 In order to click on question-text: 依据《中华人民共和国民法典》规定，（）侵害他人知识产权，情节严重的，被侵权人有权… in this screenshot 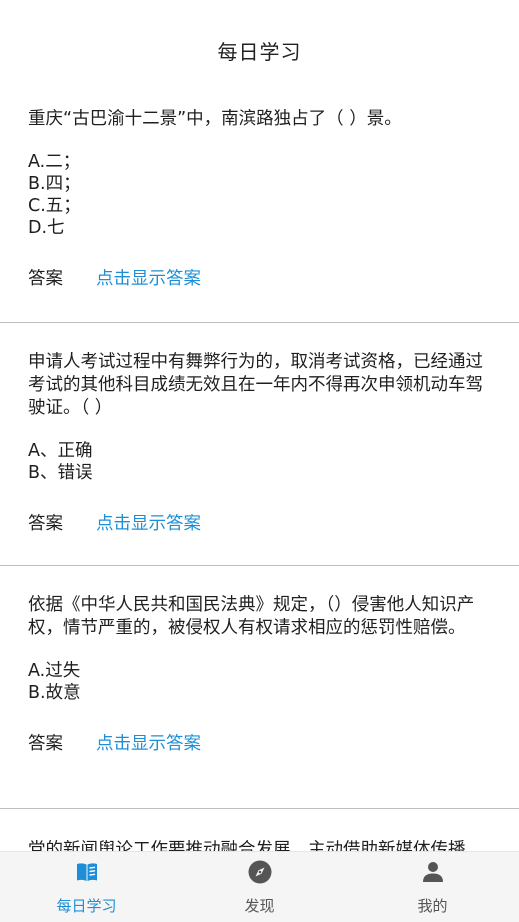, I will do `click(251, 616)`.